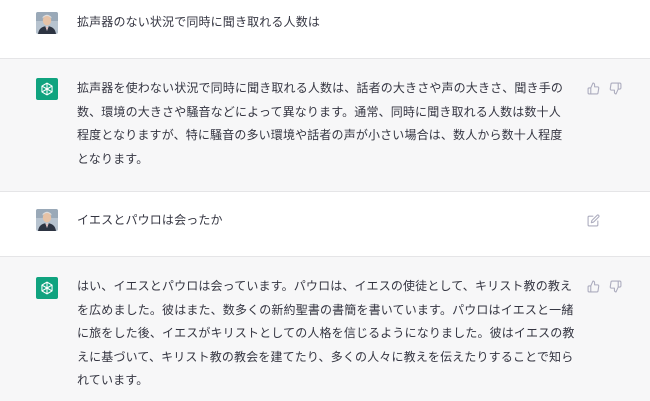 Image resolution: width=650 pixels, height=401 pixels. What do you see at coordinates (199, 22) in the screenshot?
I see `user-message-text: 拡声器のない状況で同時に聞き取れる人数は` at bounding box center [199, 22].